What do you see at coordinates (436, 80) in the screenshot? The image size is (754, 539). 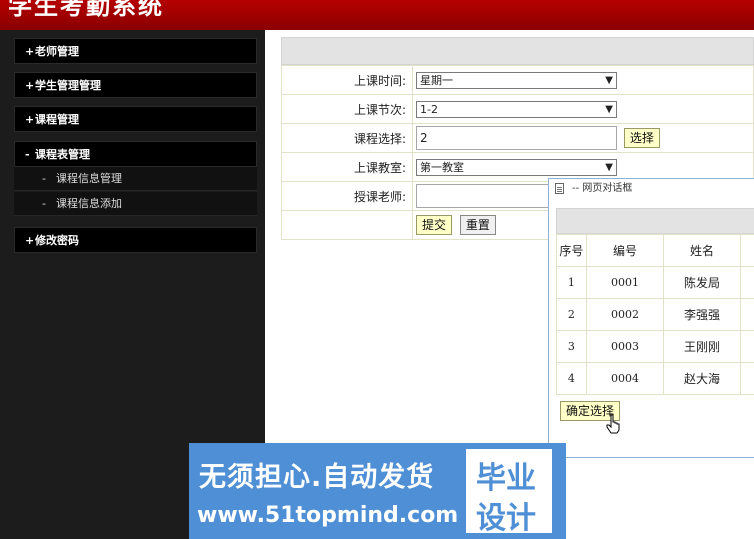 I see `time-select-value: 星期一` at bounding box center [436, 80].